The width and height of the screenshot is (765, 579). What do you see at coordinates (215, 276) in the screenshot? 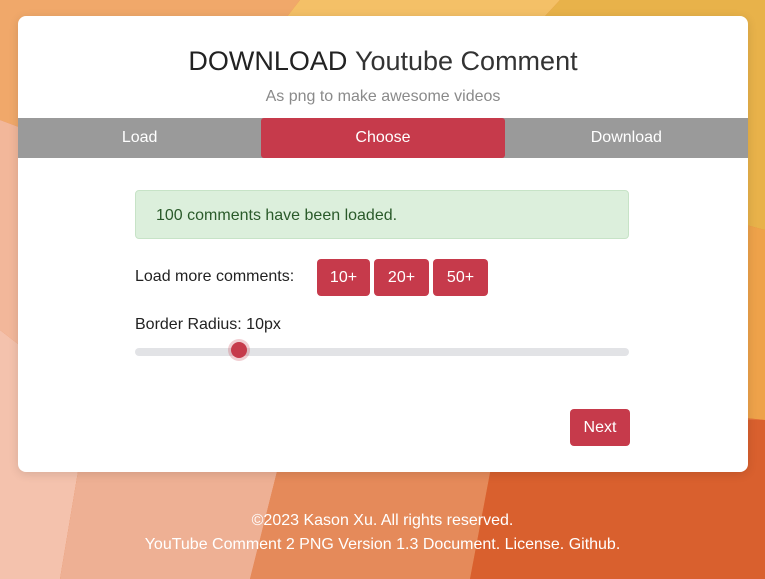
I see `load-more-label: Load more comments:` at bounding box center [215, 276].